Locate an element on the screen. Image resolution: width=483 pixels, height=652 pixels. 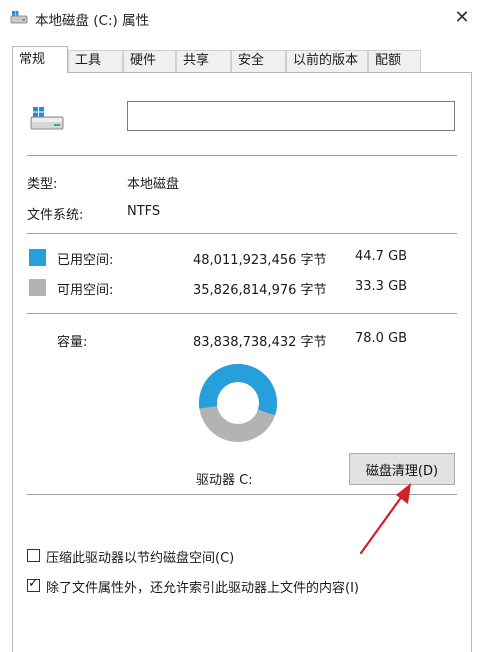
drive-windows-icon is located at coordinates (47, 118).